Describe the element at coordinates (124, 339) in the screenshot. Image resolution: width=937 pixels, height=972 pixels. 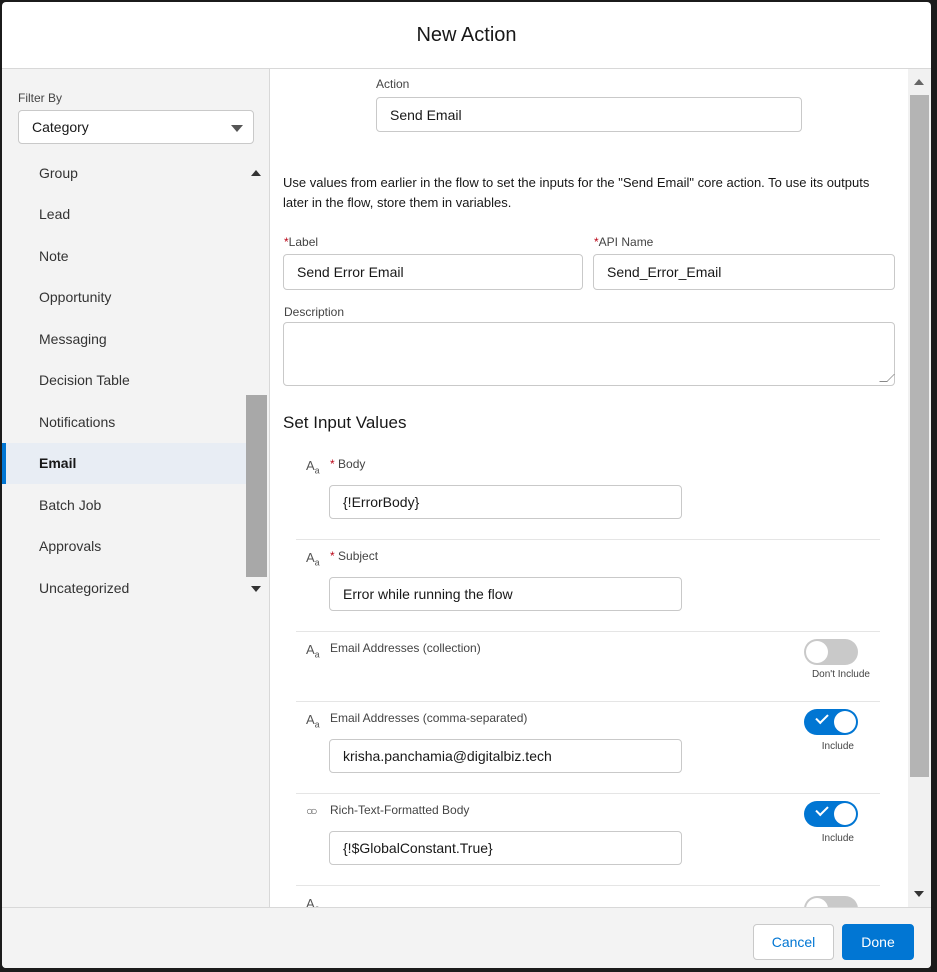
I see `category-item-messaging: Messaging` at that location.